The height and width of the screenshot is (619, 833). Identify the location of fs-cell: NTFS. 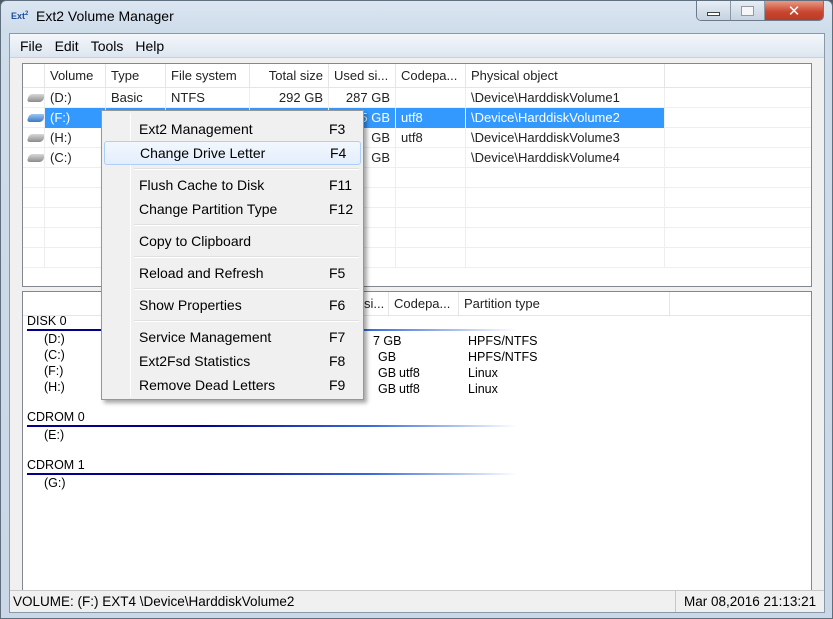
(208, 98).